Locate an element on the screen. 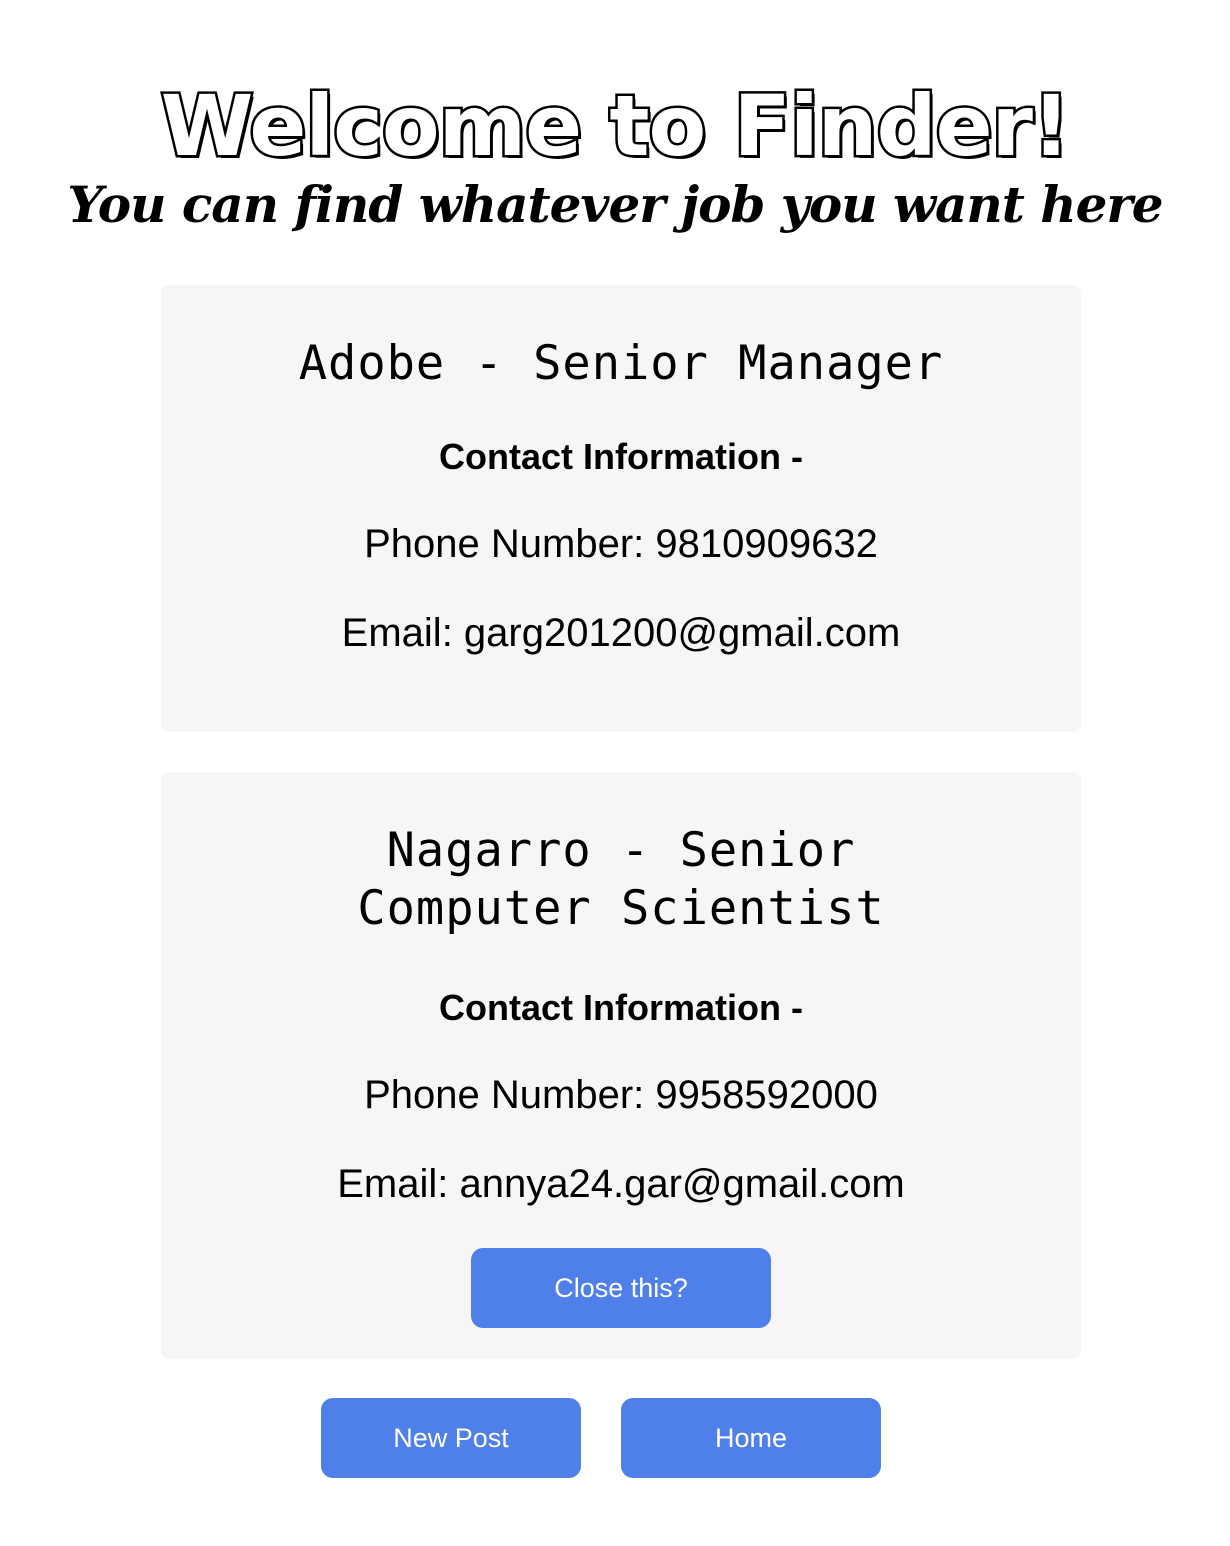  job-post-title: Adobe - Senior Manager is located at coordinates (621, 363).